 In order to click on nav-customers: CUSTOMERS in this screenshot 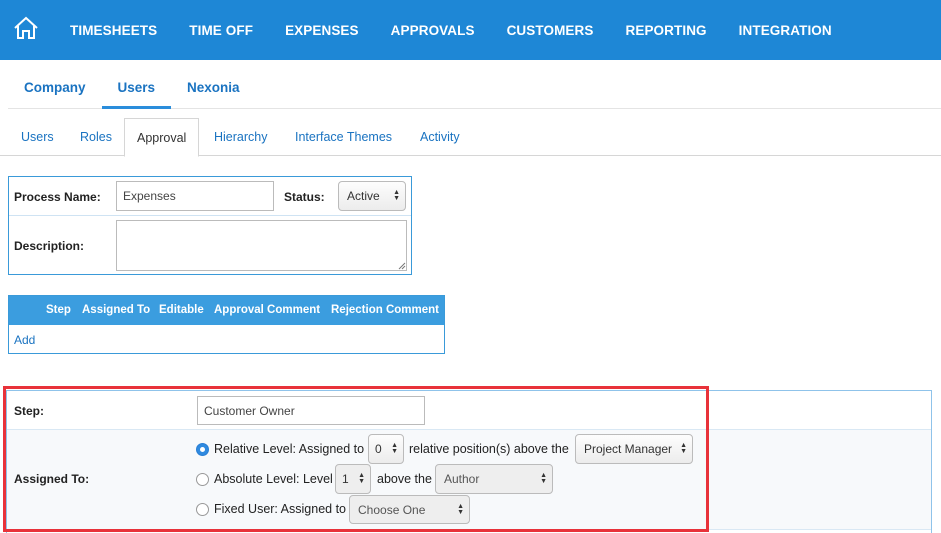, I will do `click(550, 30)`.